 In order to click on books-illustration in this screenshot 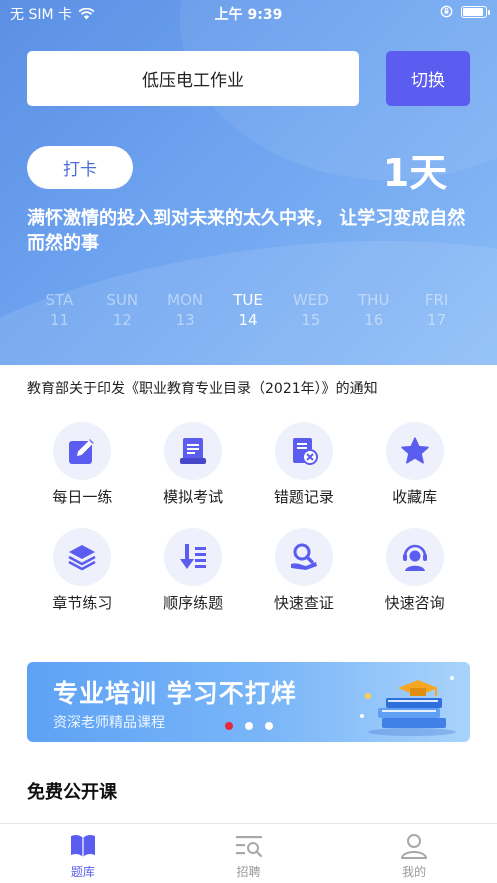, I will do `click(408, 706)`.